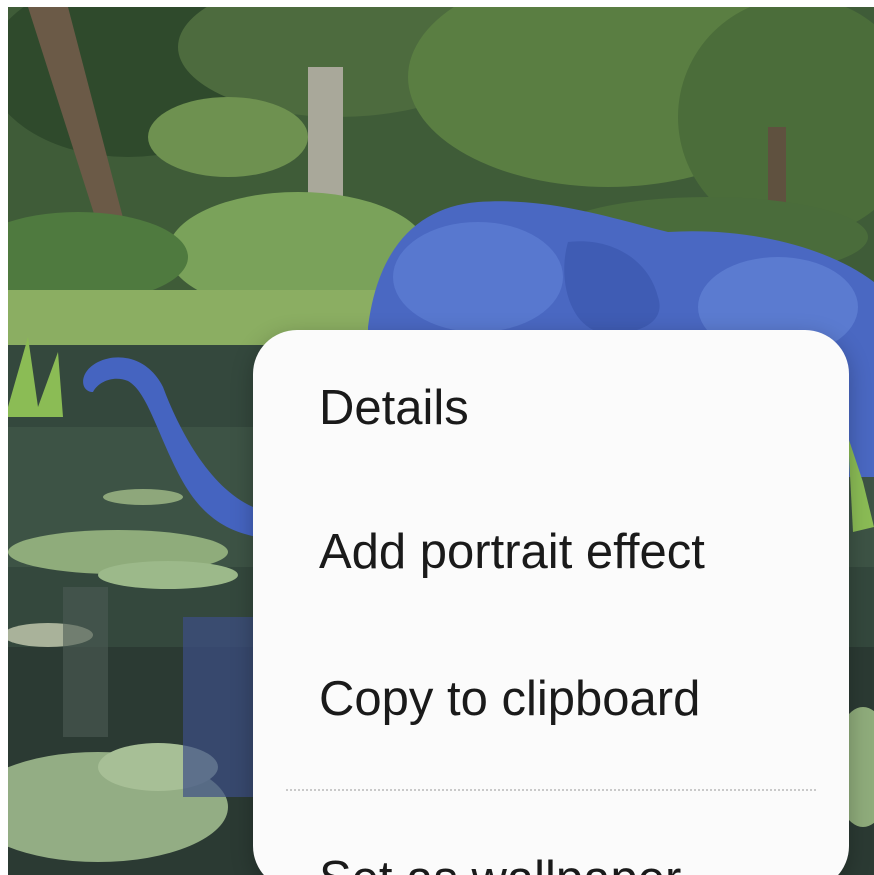 This screenshot has height=875, width=874. Describe the element at coordinates (394, 408) in the screenshot. I see `menu-item-details: Details` at that location.